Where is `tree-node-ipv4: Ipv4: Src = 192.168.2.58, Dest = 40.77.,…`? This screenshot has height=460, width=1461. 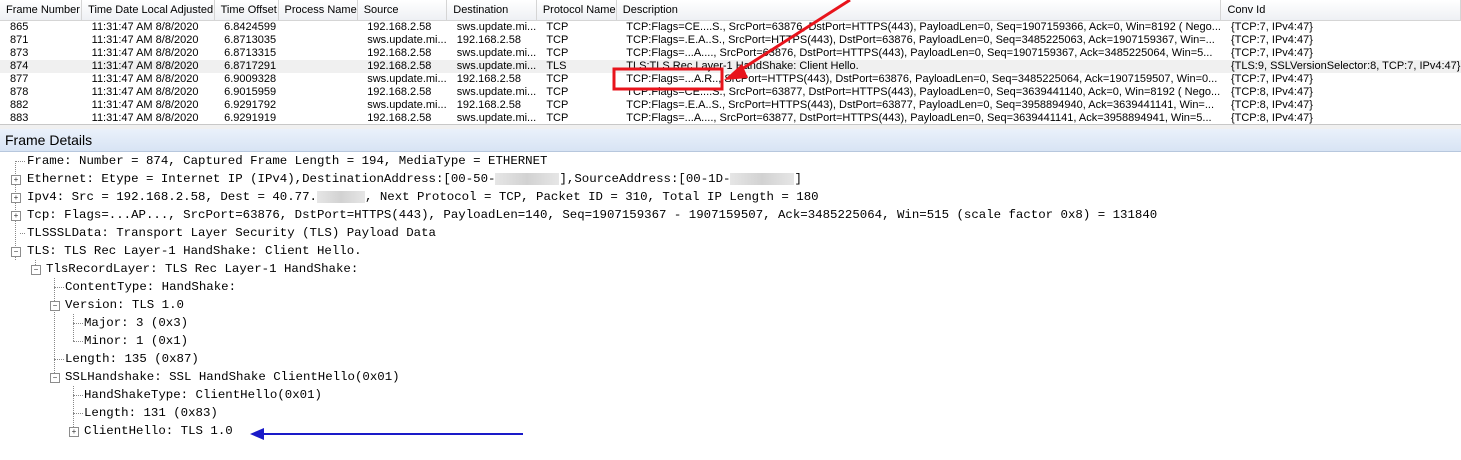 tree-node-ipv4: Ipv4: Src = 192.168.2.58, Dest = 40.77.,… is located at coordinates (423, 197).